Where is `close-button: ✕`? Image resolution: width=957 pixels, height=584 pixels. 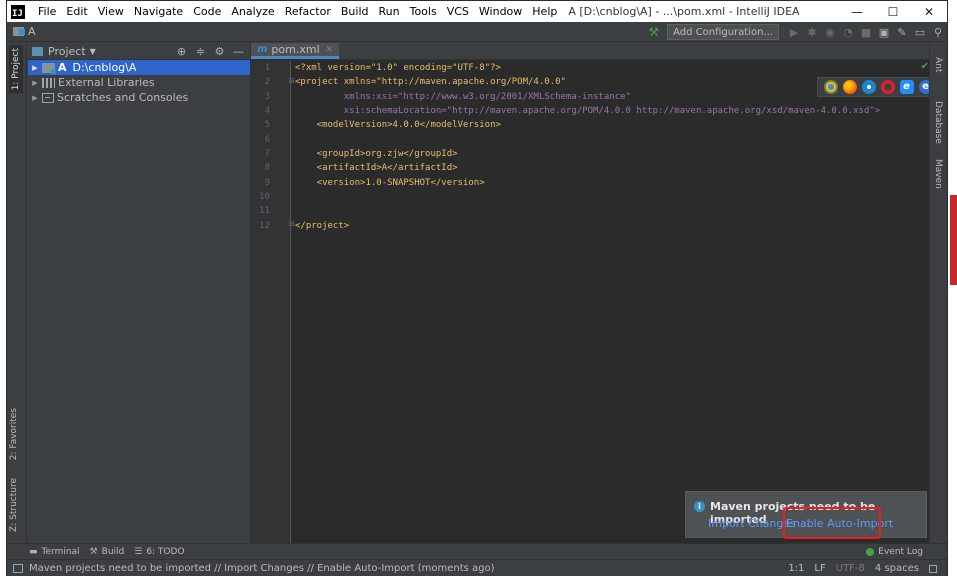 close-button: ✕ is located at coordinates (929, 11).